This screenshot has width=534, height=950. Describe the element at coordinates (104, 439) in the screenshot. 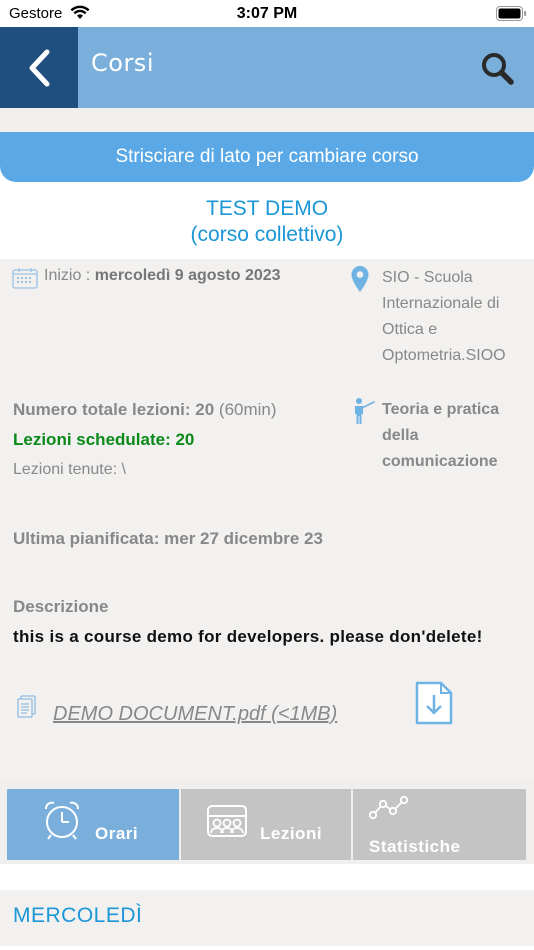

I see `scheduled-lessons: Lezioni schedulate: 20` at that location.